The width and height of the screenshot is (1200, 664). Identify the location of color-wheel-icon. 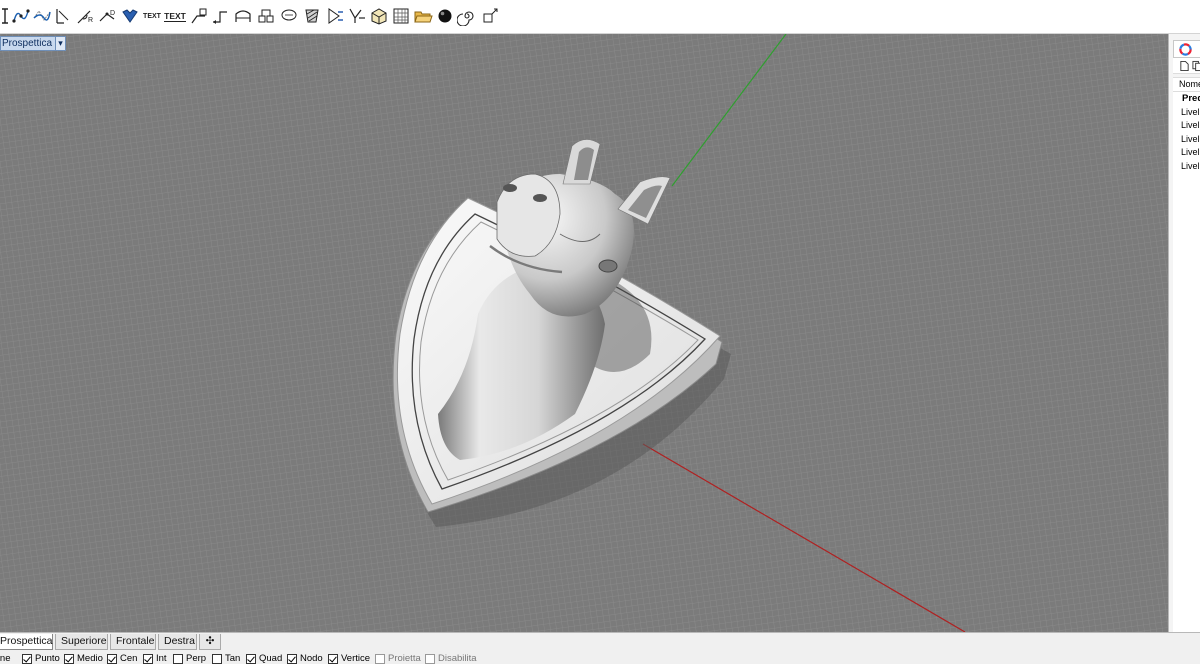
(1185, 49).